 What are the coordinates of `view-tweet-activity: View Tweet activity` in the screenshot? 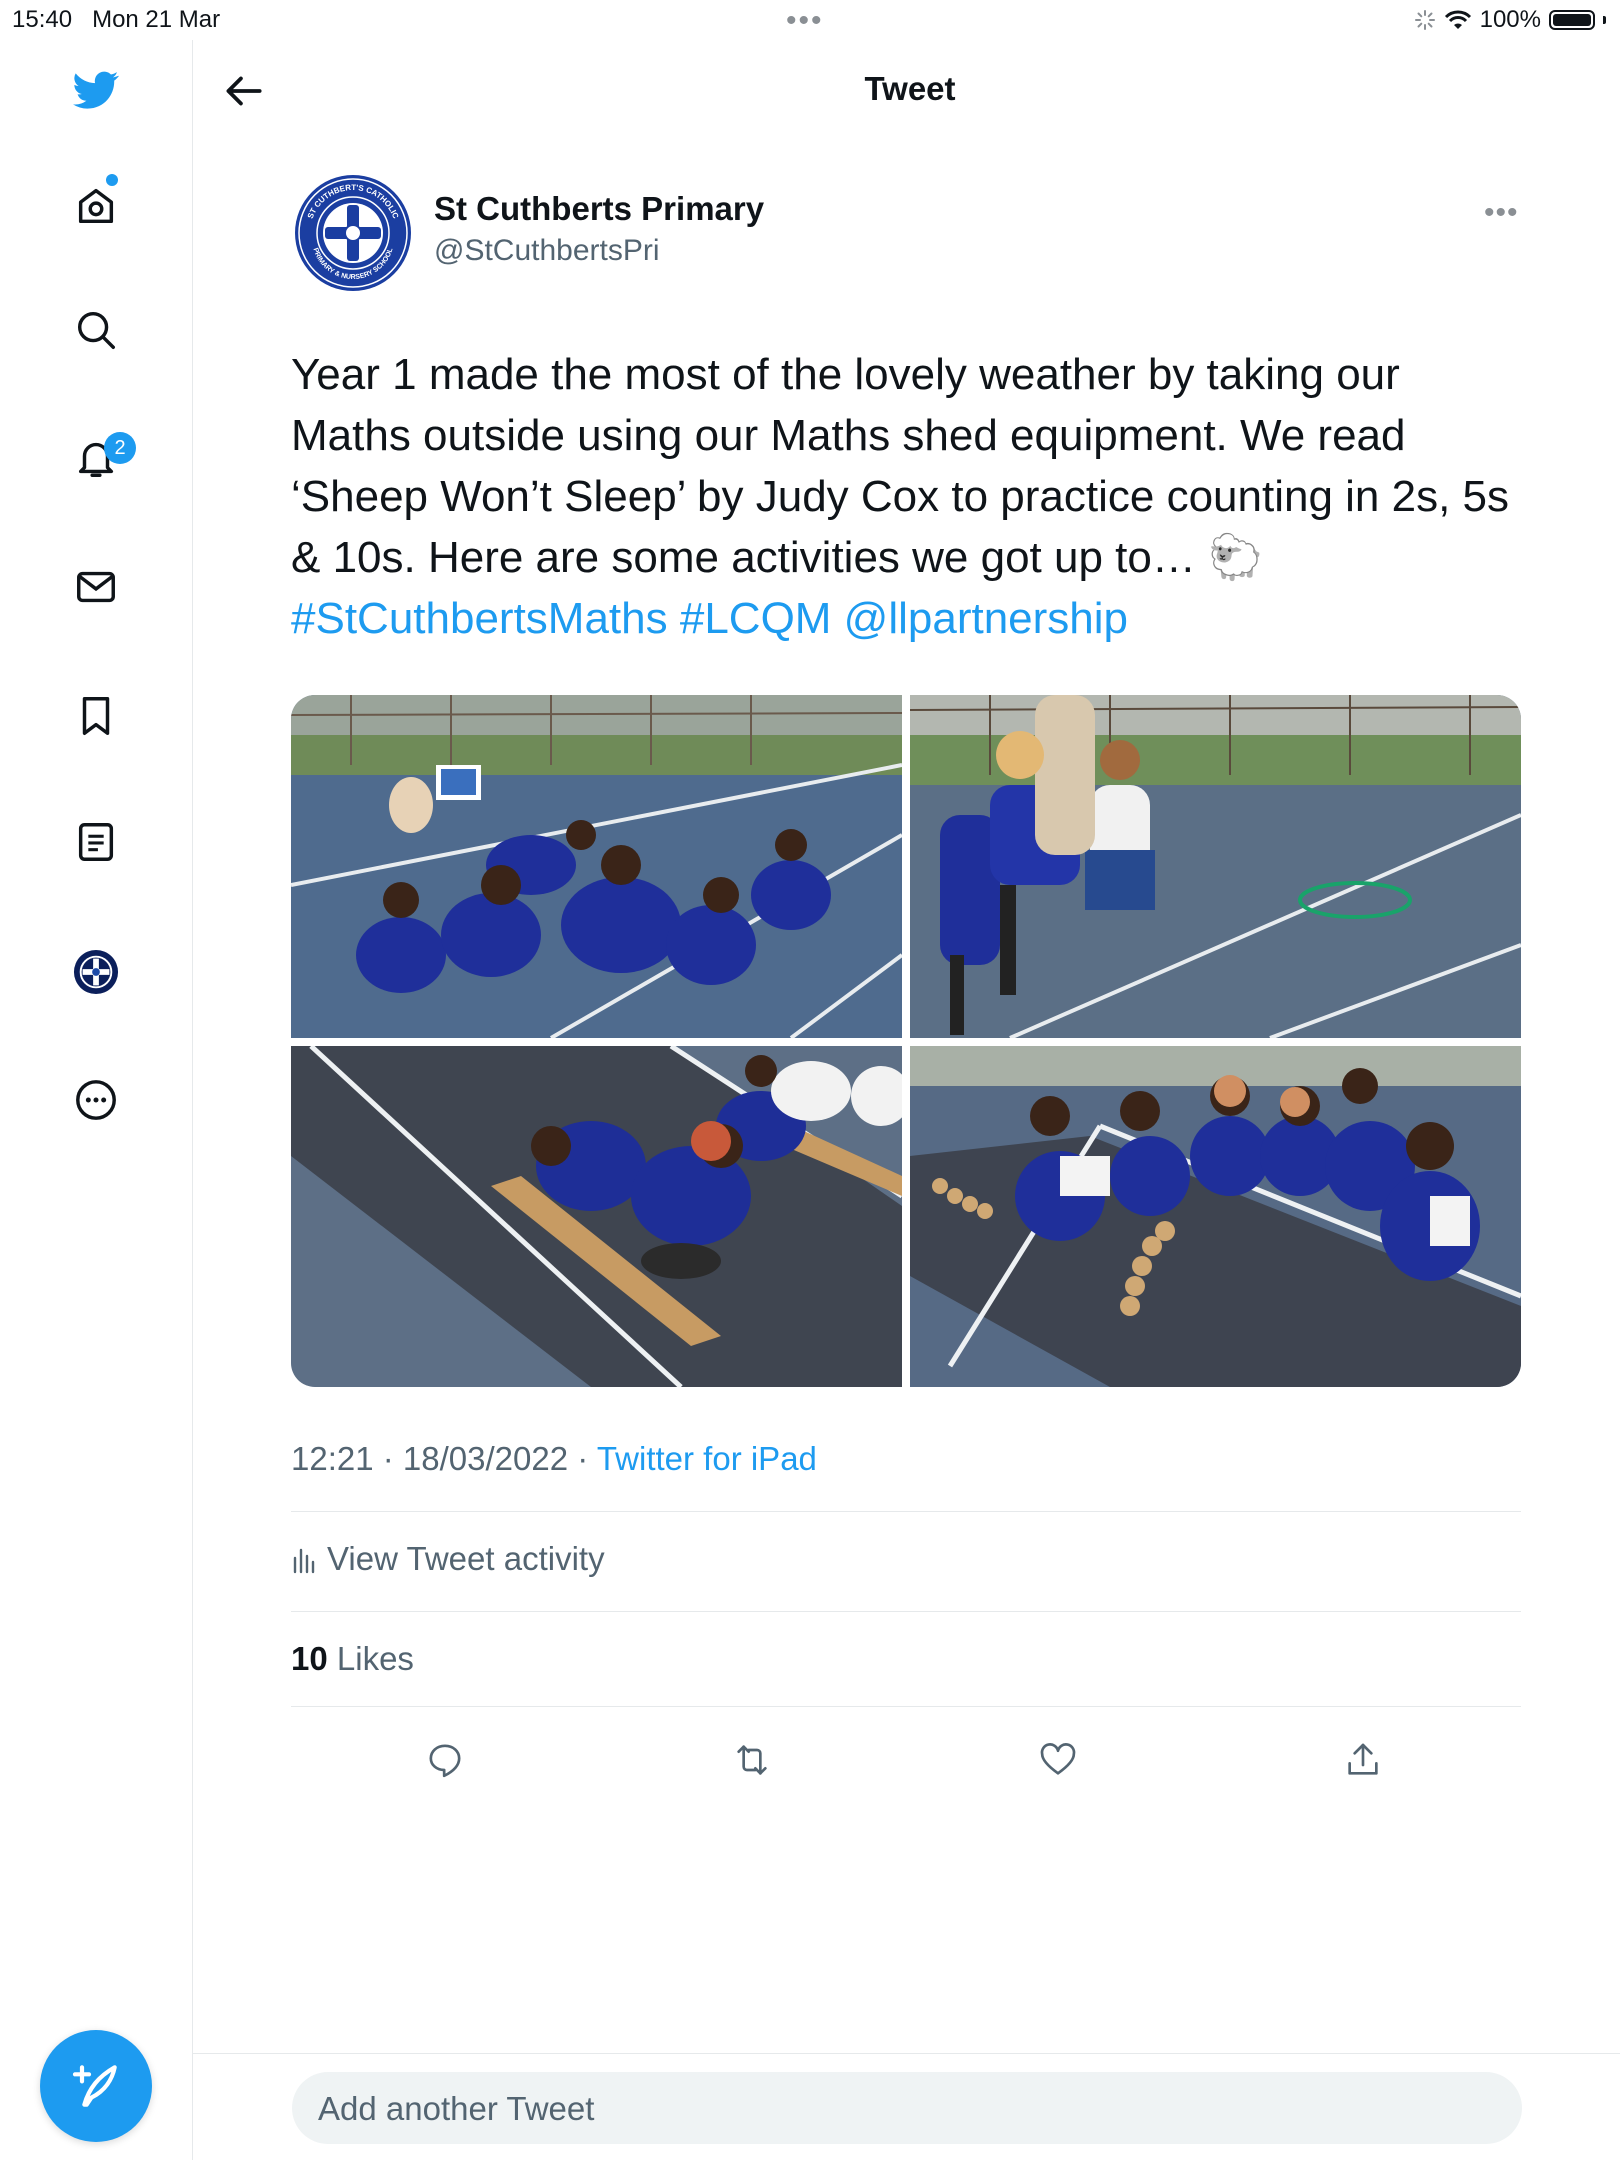 It's located at (448, 1559).